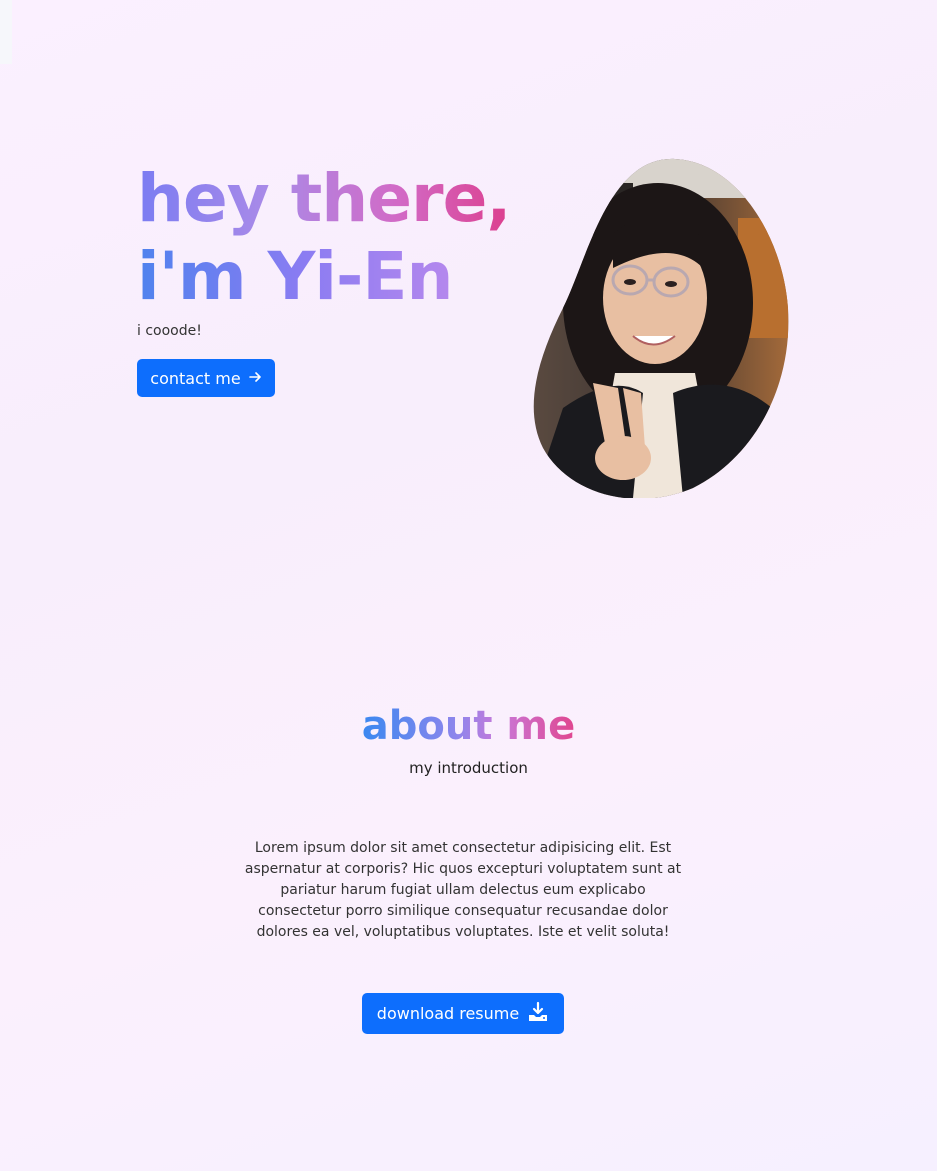  What do you see at coordinates (324, 198) in the screenshot?
I see `greeting-line-1: hey there,` at bounding box center [324, 198].